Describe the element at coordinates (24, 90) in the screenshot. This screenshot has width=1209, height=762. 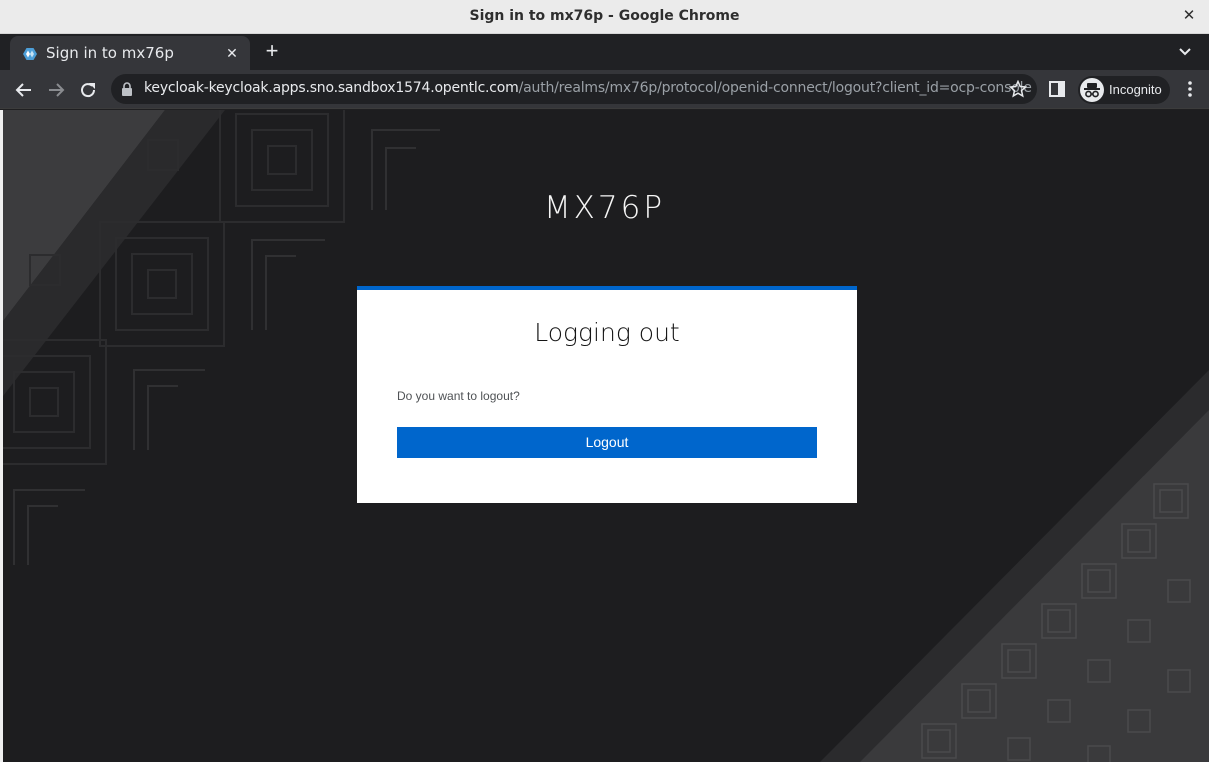
I see `back-icon` at that location.